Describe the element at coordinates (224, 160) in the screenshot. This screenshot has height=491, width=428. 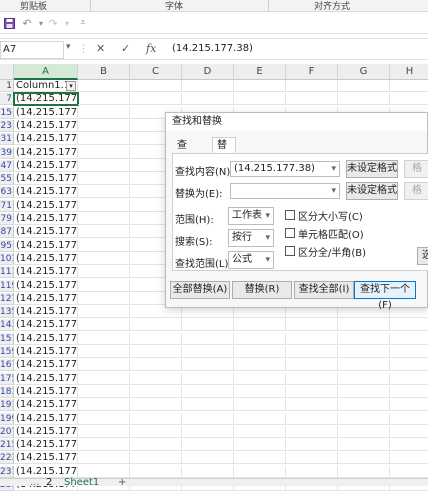
I see `tab-replace: 替换(P)` at that location.